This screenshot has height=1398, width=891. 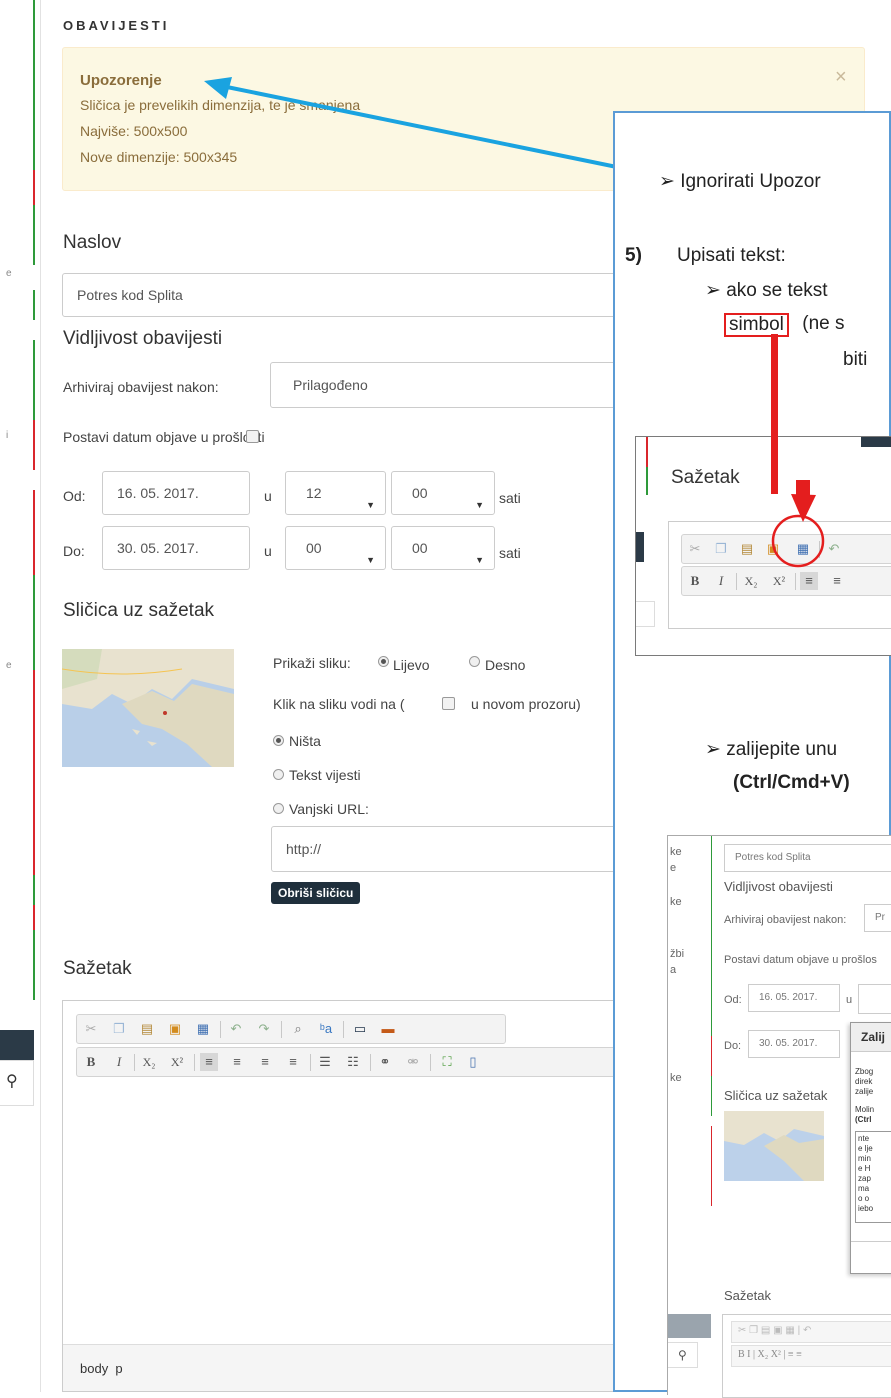 What do you see at coordinates (510, 498) in the screenshot?
I see `hours-label: sati` at bounding box center [510, 498].